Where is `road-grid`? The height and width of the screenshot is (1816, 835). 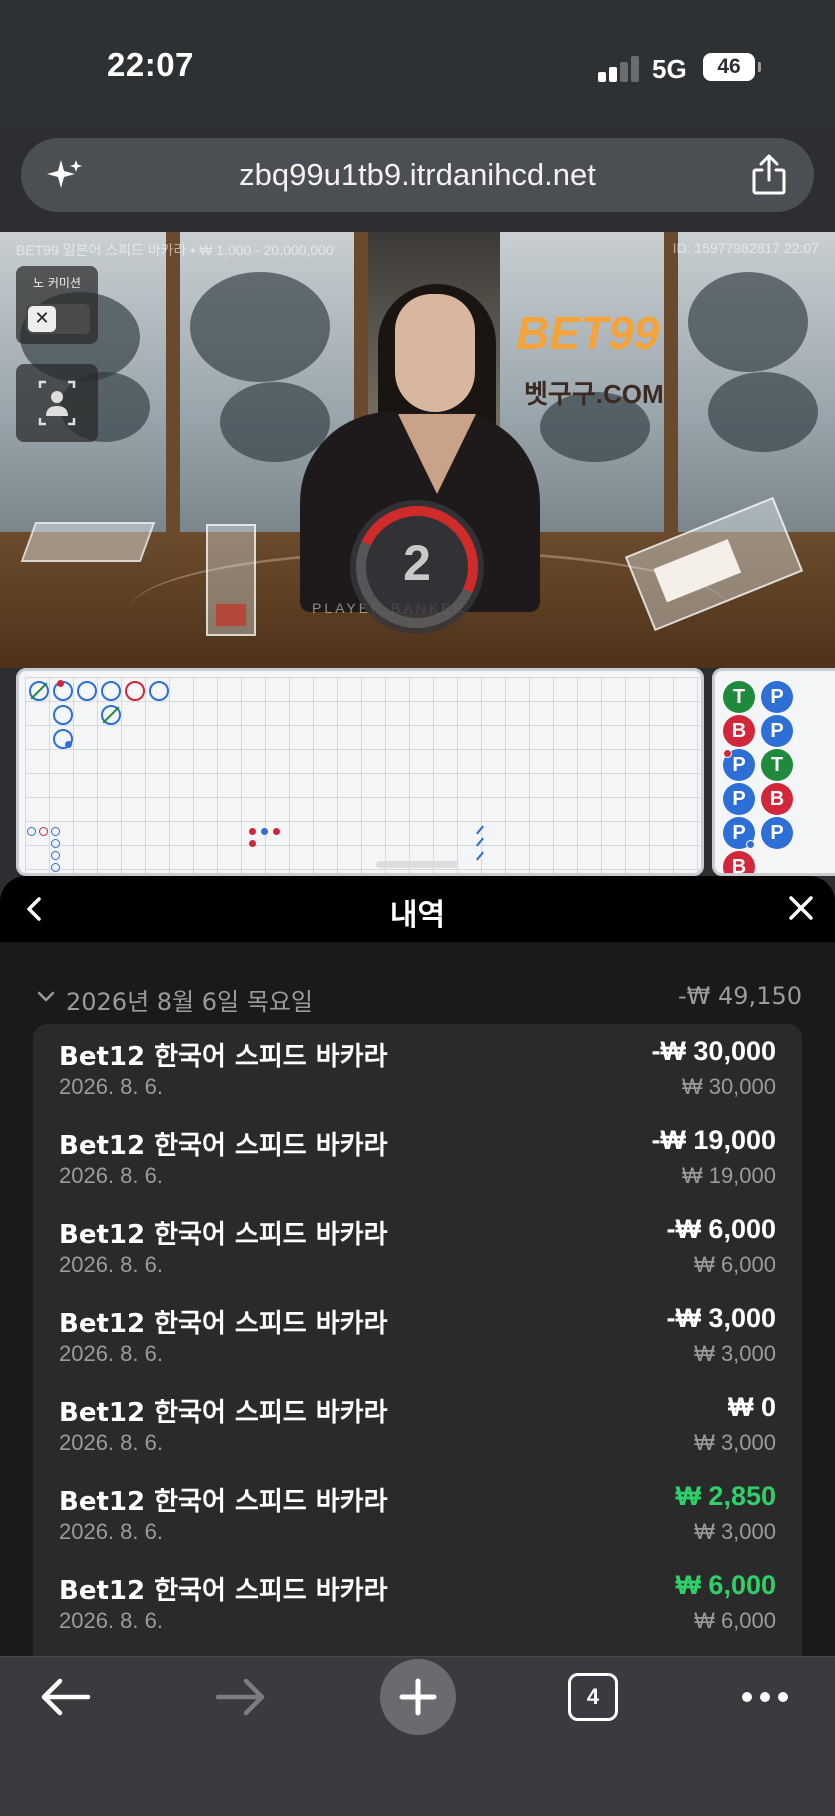
road-grid is located at coordinates (363, 775).